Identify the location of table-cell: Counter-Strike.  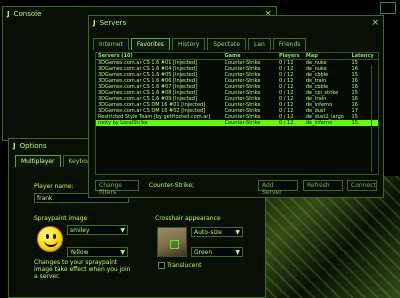
(249, 123).